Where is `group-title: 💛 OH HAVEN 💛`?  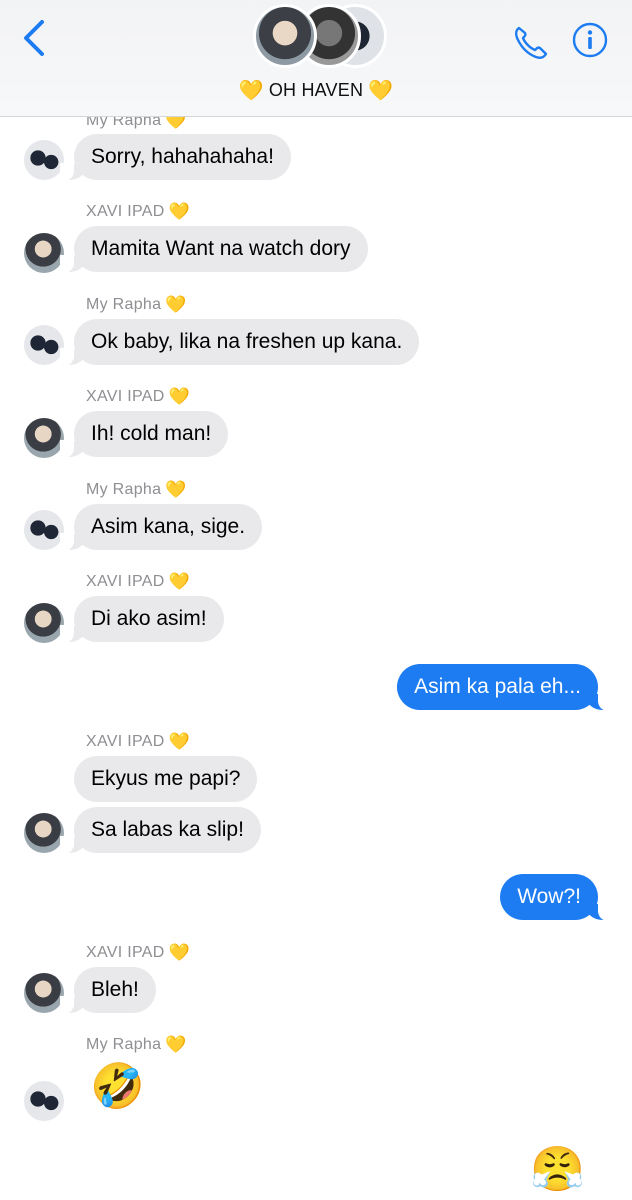
group-title: 💛 OH HAVEN 💛 is located at coordinates (316, 90).